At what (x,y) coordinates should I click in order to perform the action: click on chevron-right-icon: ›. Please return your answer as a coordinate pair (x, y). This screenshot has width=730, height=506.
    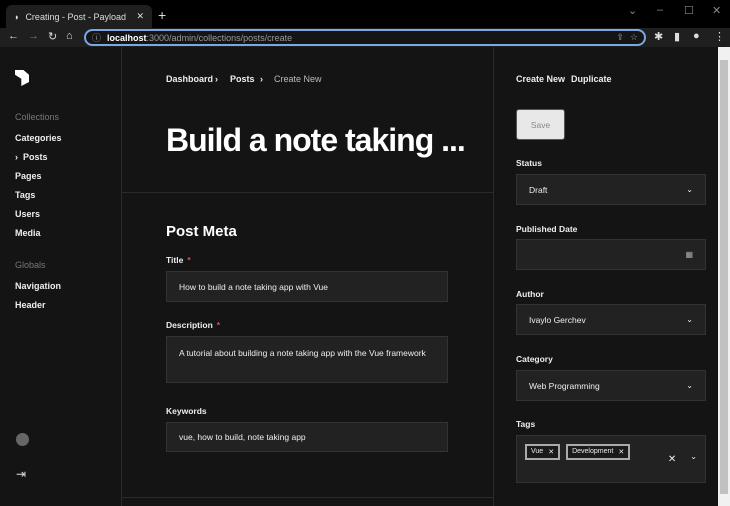
    Looking at the image, I should click on (16, 157).